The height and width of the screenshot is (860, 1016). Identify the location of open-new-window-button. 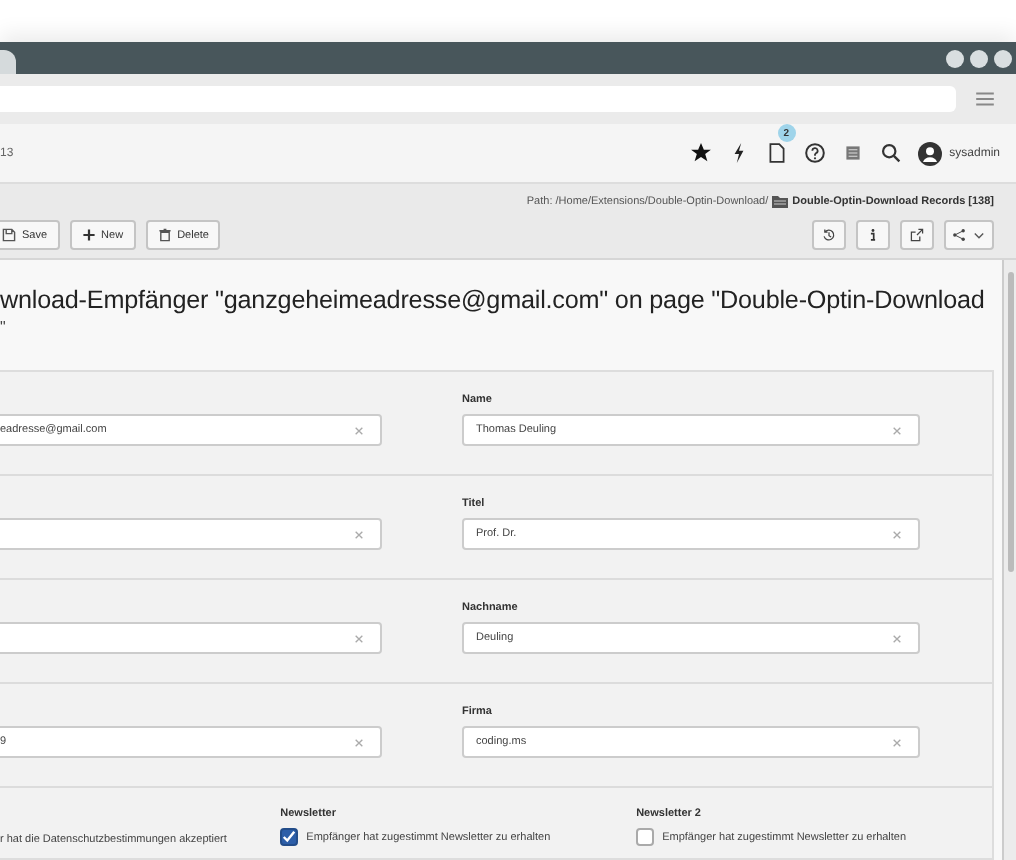
(917, 235).